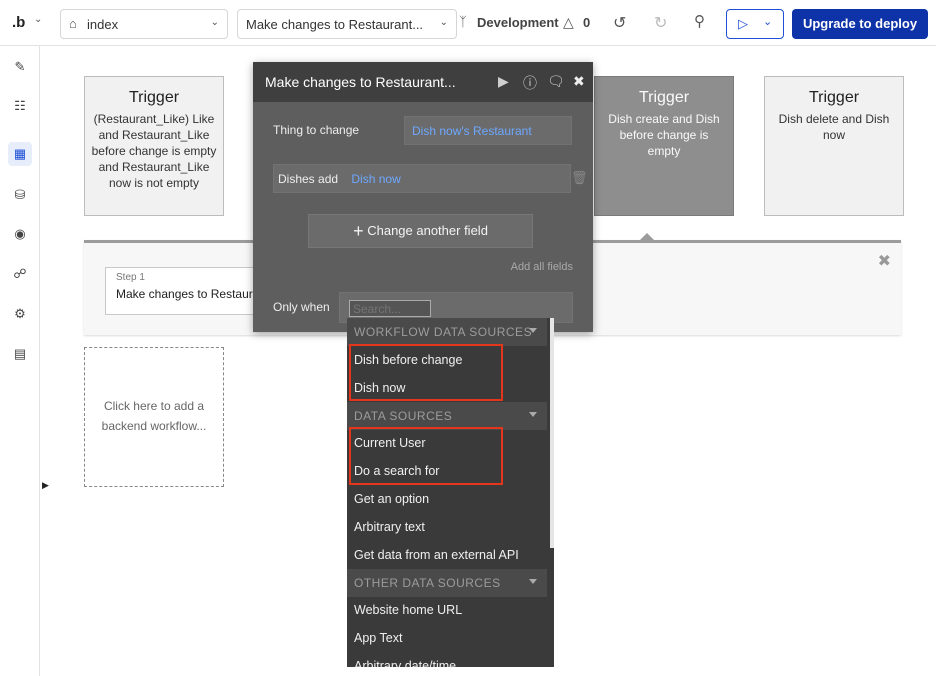  Describe the element at coordinates (443, 332) in the screenshot. I see `section-header-label: WORKFLOW DATA SOURCES` at that location.